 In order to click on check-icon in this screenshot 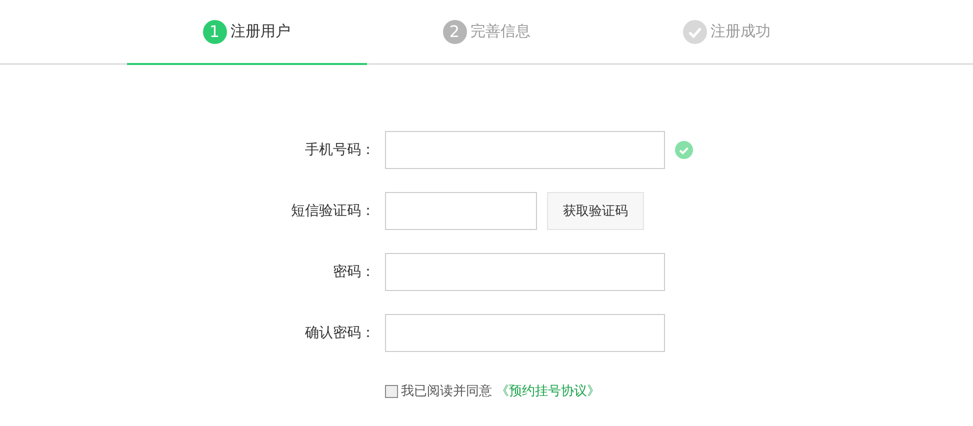, I will do `click(694, 32)`.